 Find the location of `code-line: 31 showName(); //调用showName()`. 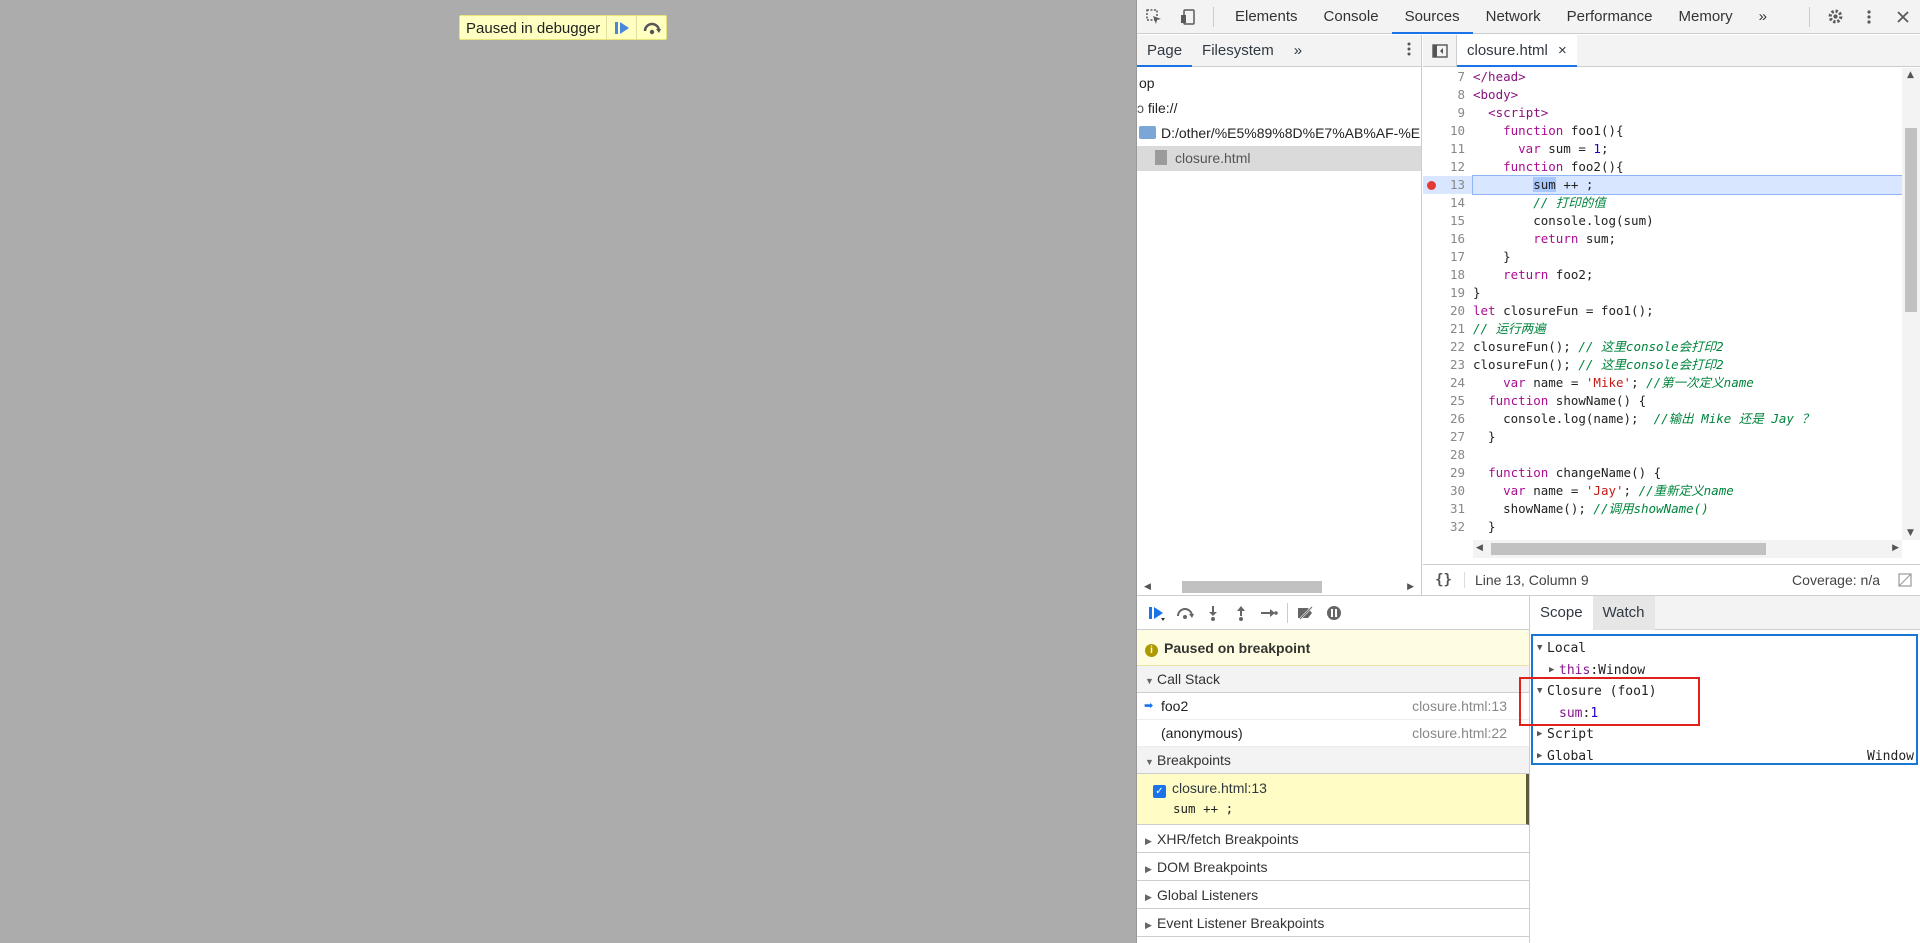

code-line: 31 showName(); //调用showName() is located at coordinates (1671, 509).